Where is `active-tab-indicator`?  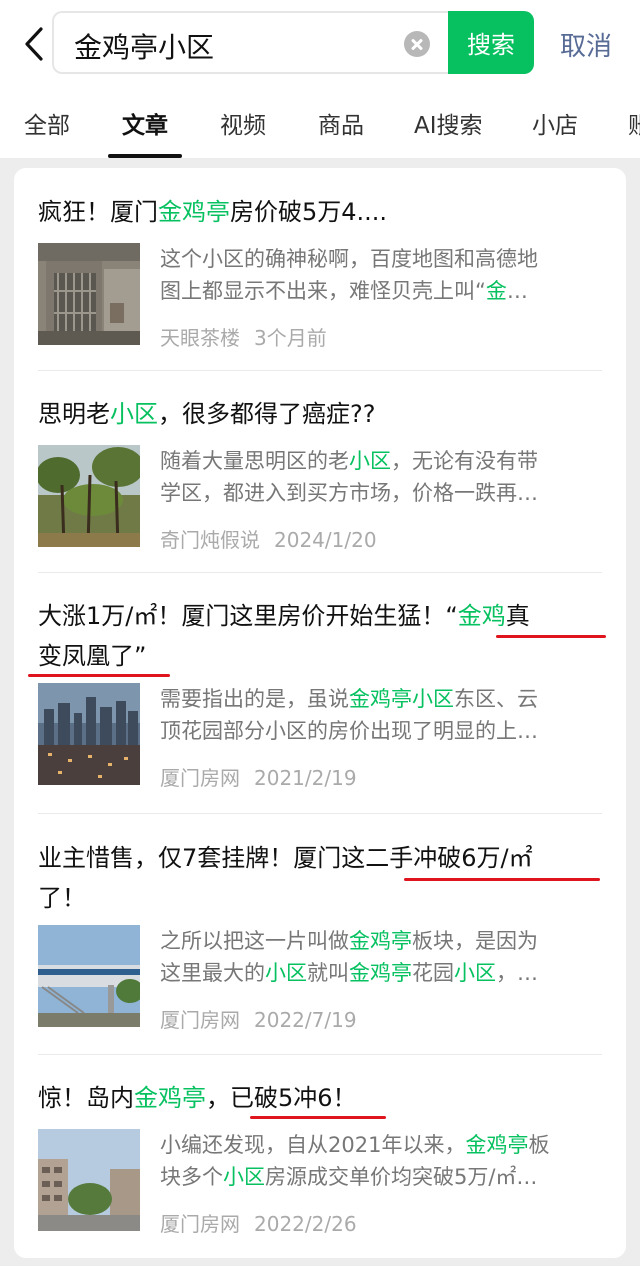 active-tab-indicator is located at coordinates (145, 156).